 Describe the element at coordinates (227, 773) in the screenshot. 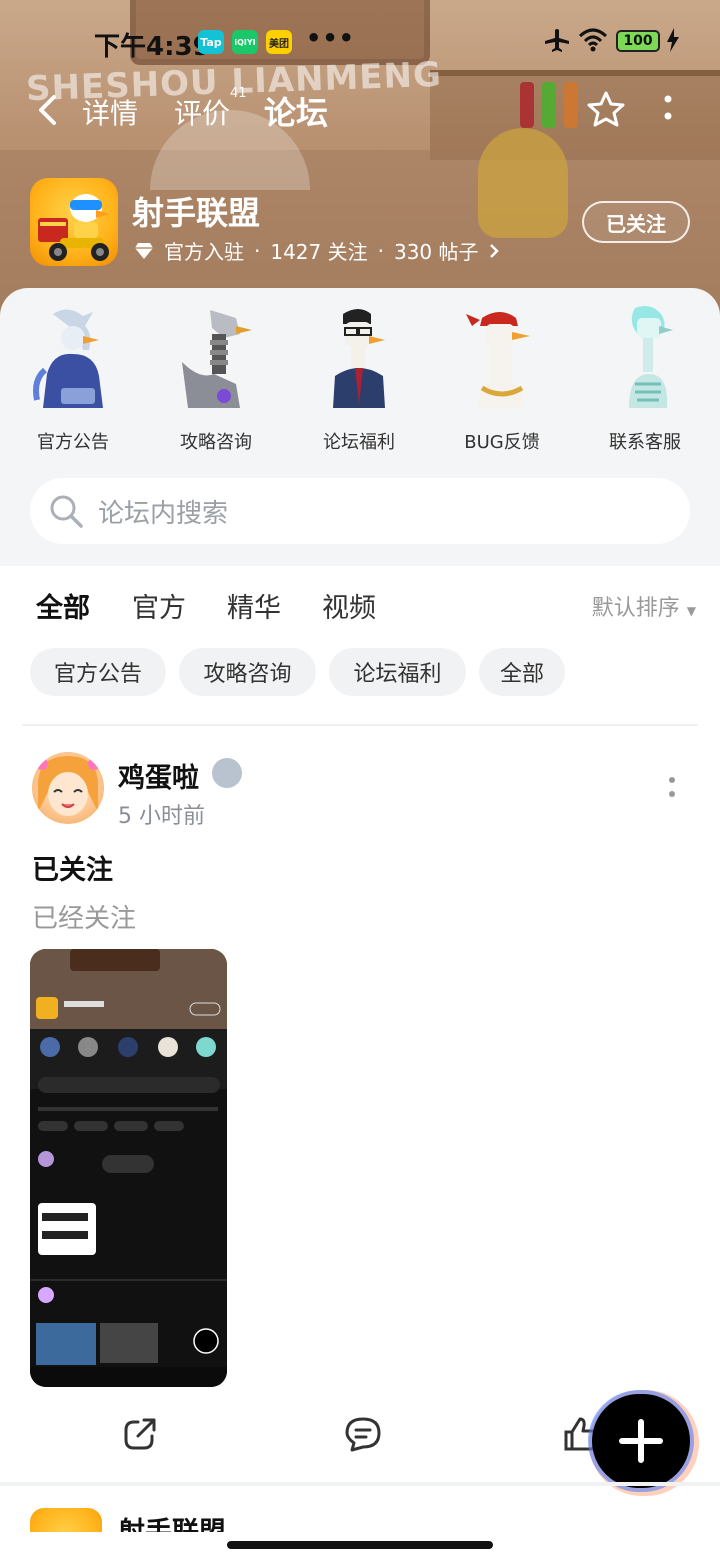

I see `verified-badge-icon` at that location.